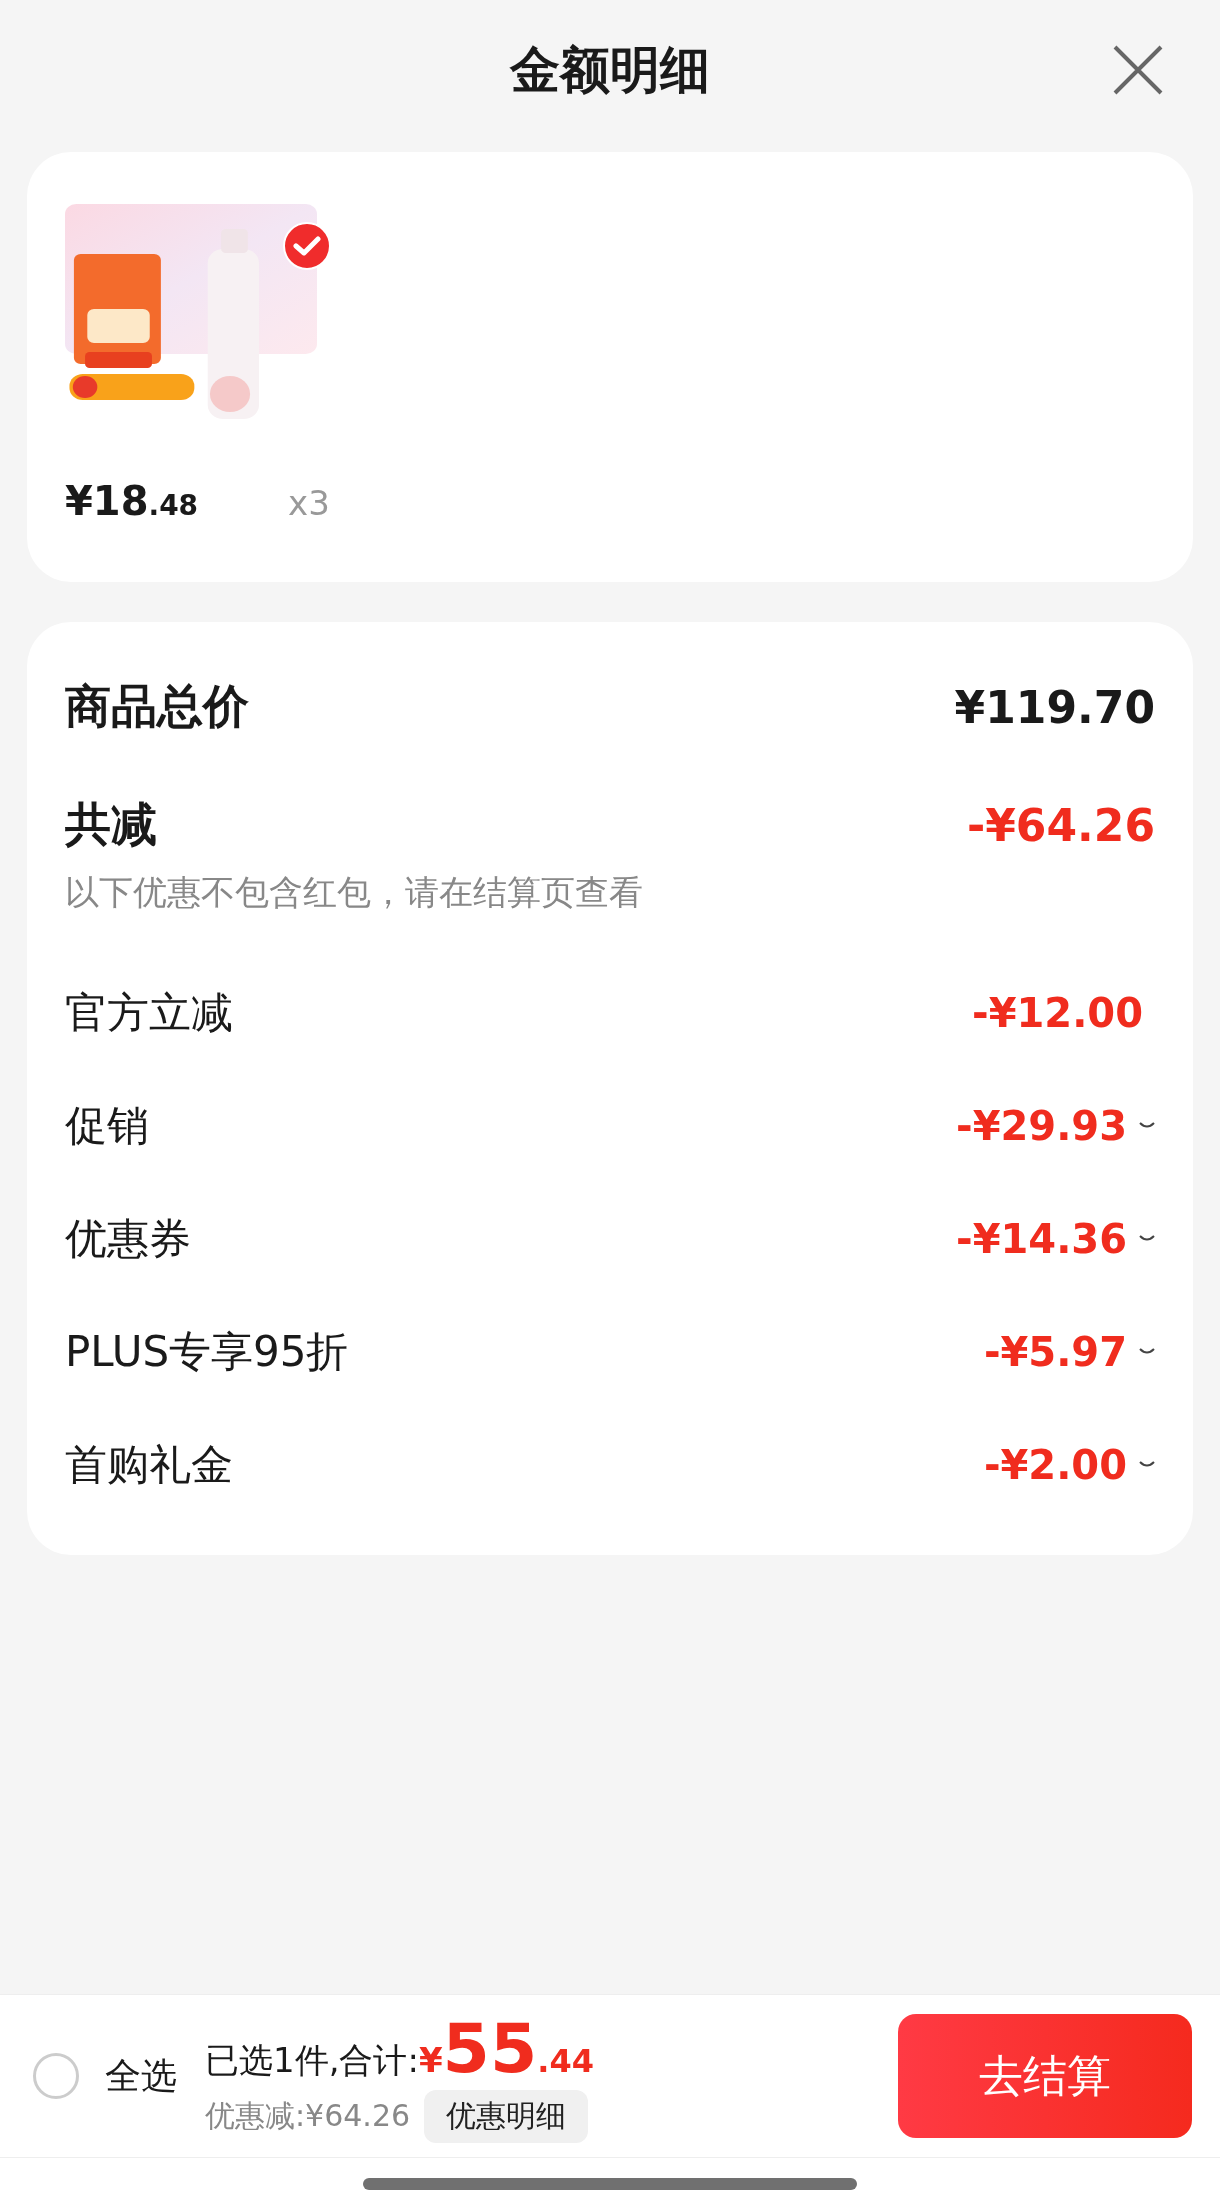  Describe the element at coordinates (1138, 70) in the screenshot. I see `close-icon` at that location.